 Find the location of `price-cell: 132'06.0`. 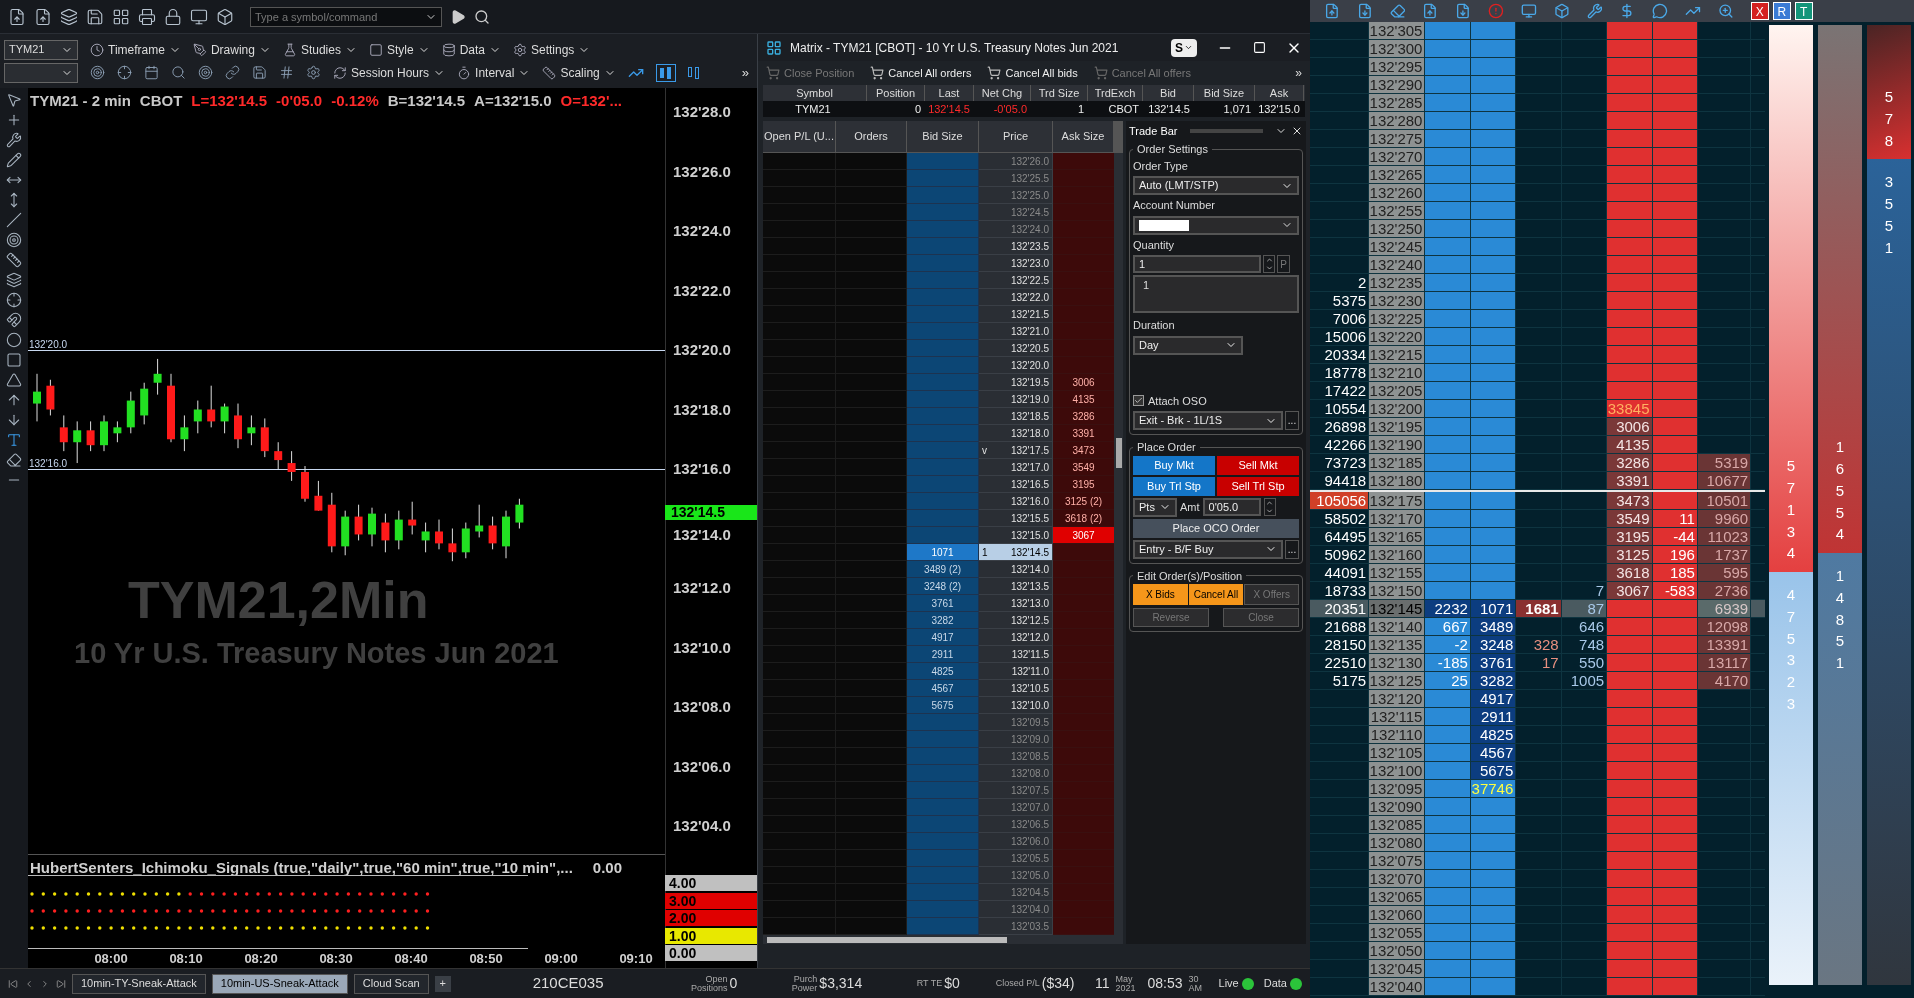

price-cell: 132'06.0 is located at coordinates (1016, 841).